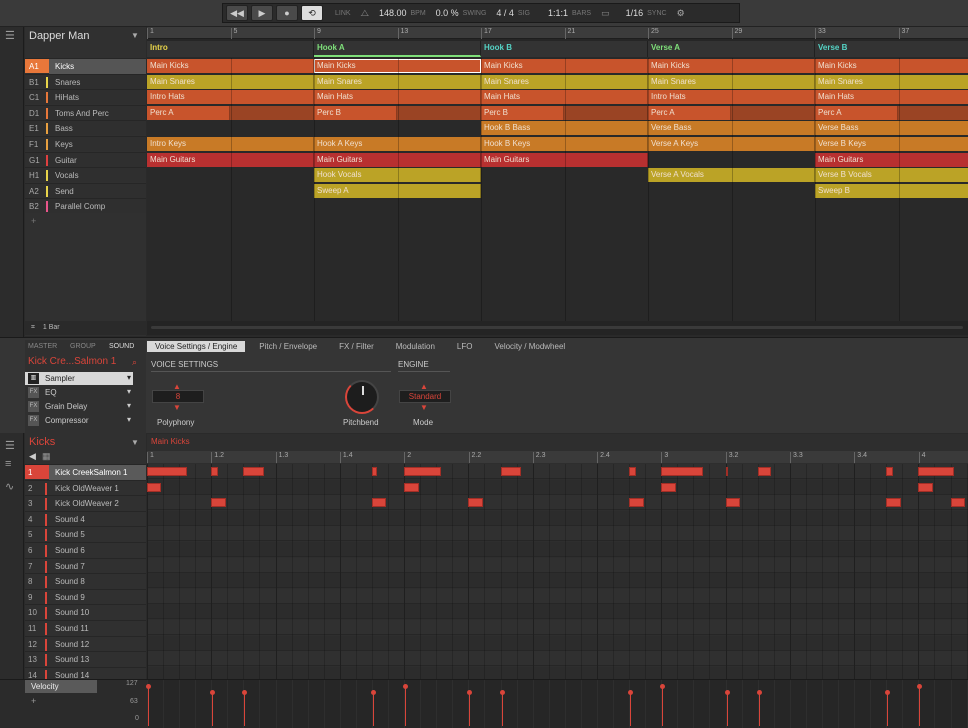  Describe the element at coordinates (85, 659) in the screenshot. I see `sound-row: 13 Sound 13` at that location.